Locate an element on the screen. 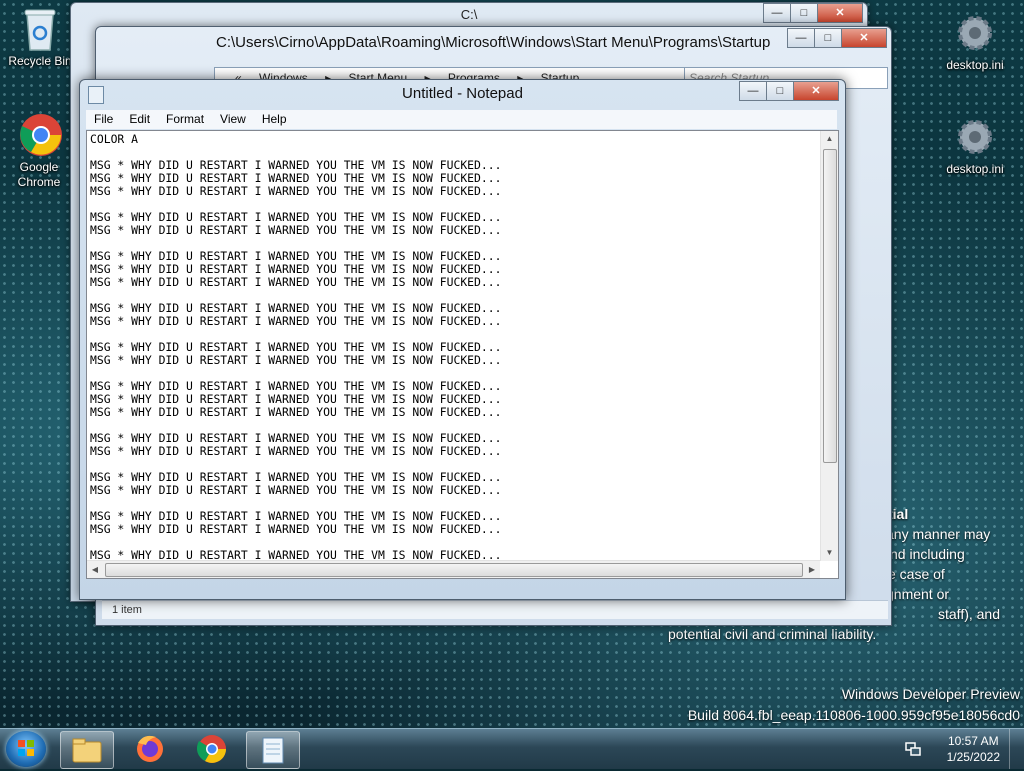 The image size is (1024, 771). desktop-icon-desktop-ini-1: desktop.ini is located at coordinates (975, 41).